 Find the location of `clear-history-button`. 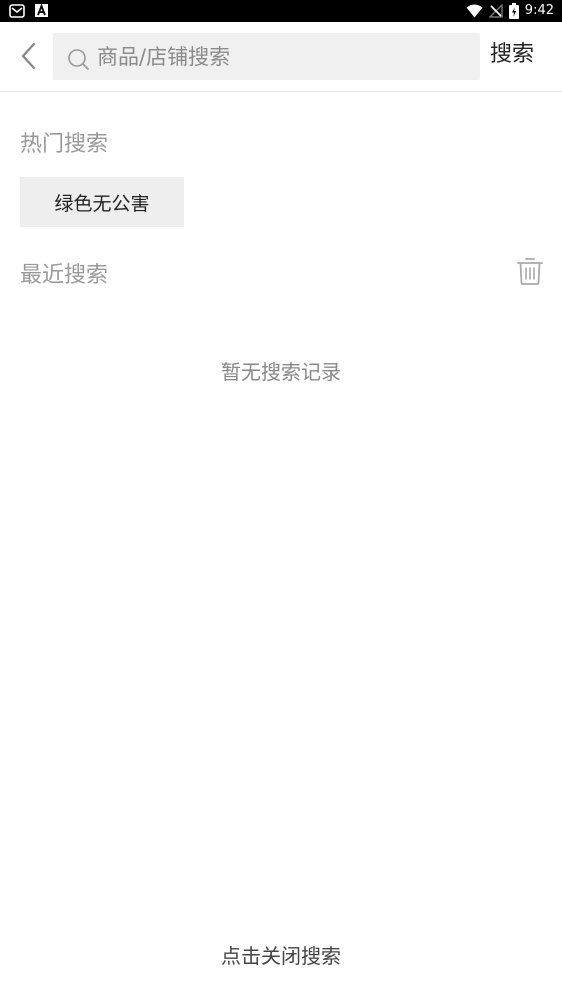

clear-history-button is located at coordinates (530, 271).